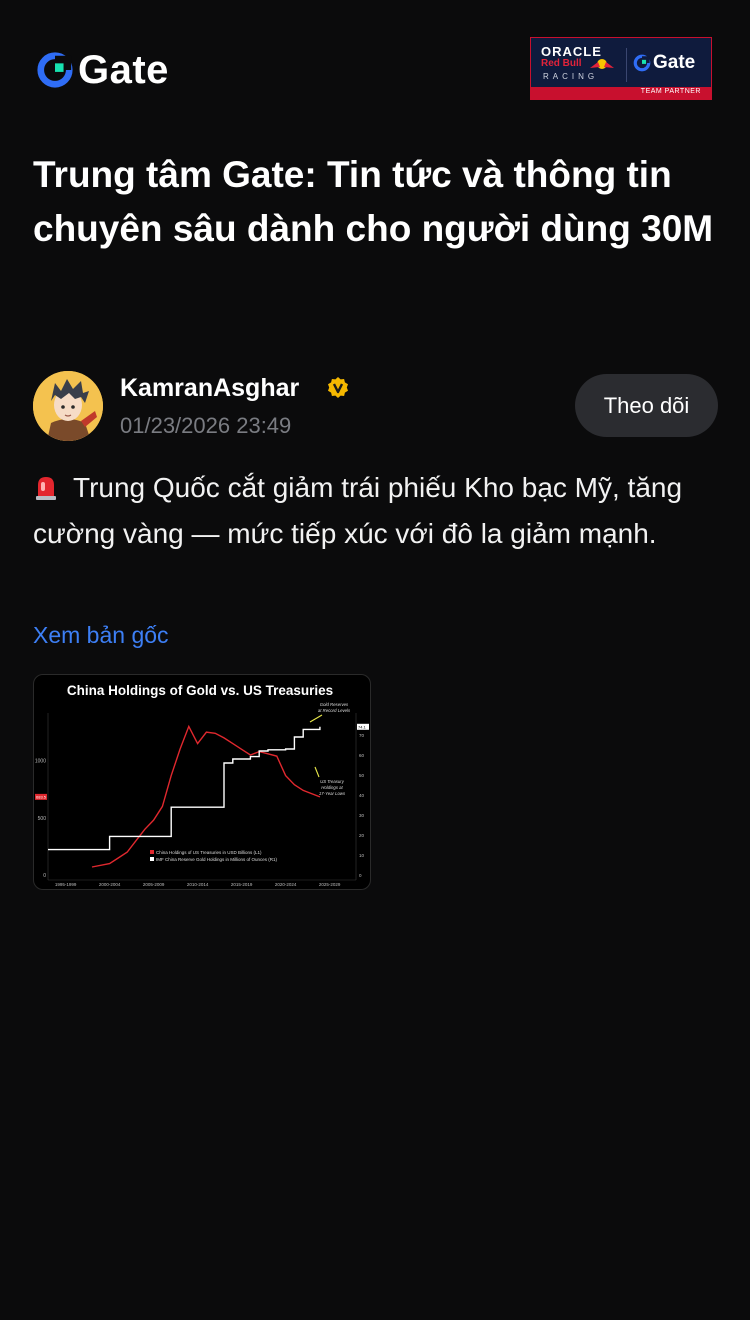 This screenshot has height=1320, width=750. What do you see at coordinates (332, 781) in the screenshot?
I see `annotation-treasury-line1: US Treasury` at bounding box center [332, 781].